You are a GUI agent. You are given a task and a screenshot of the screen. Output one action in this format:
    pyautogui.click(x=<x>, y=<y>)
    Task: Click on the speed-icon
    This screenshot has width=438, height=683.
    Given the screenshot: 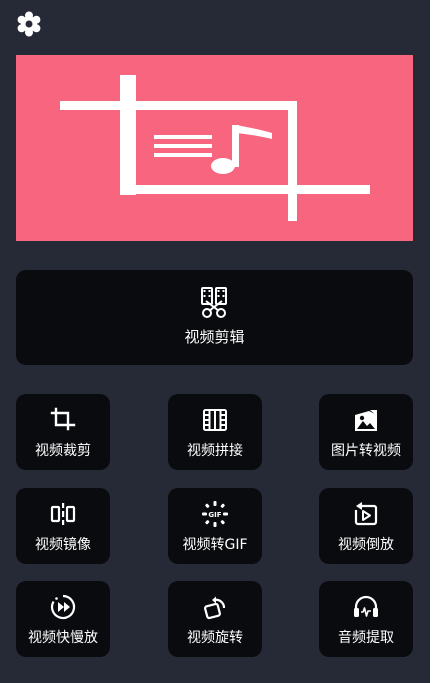 What is the action you would take?
    pyautogui.click(x=63, y=607)
    